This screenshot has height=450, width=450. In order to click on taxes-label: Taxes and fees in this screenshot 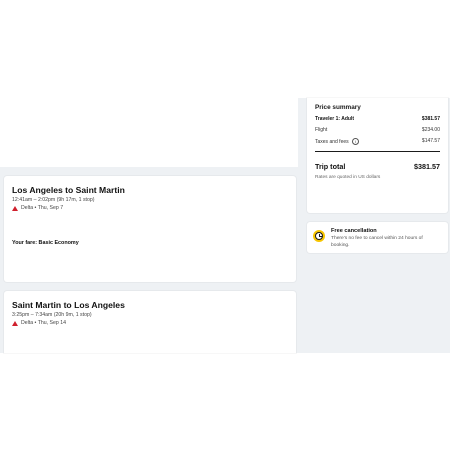, I will do `click(332, 141)`.